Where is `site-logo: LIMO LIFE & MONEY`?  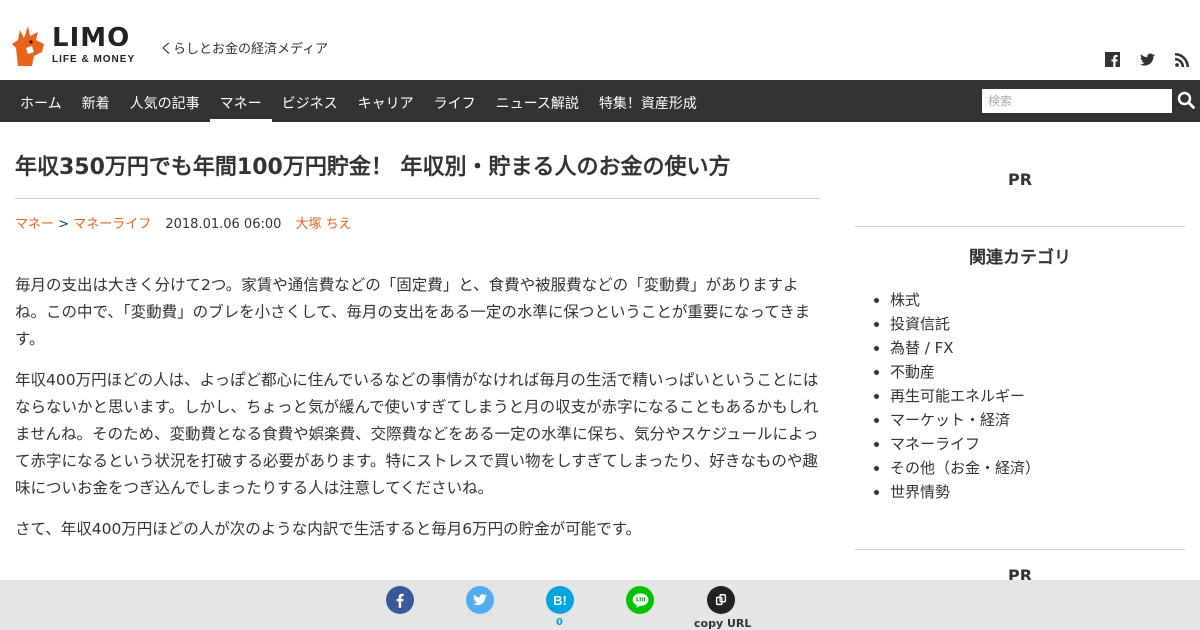 site-logo: LIMO LIFE & MONEY is located at coordinates (77, 45).